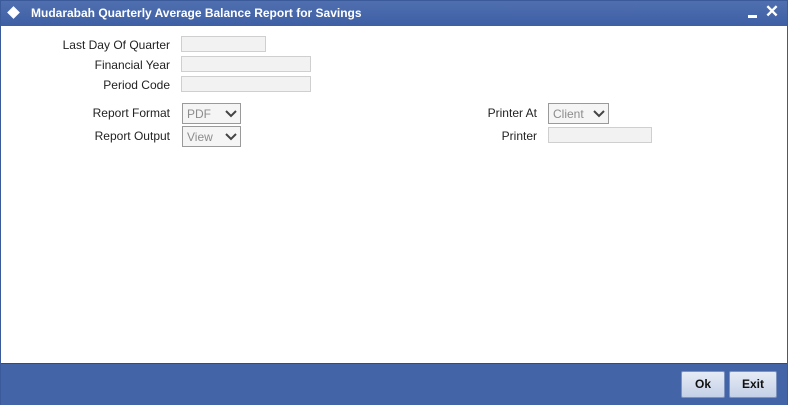  Describe the element at coordinates (199, 114) in the screenshot. I see `report-format-value: PDF` at that location.